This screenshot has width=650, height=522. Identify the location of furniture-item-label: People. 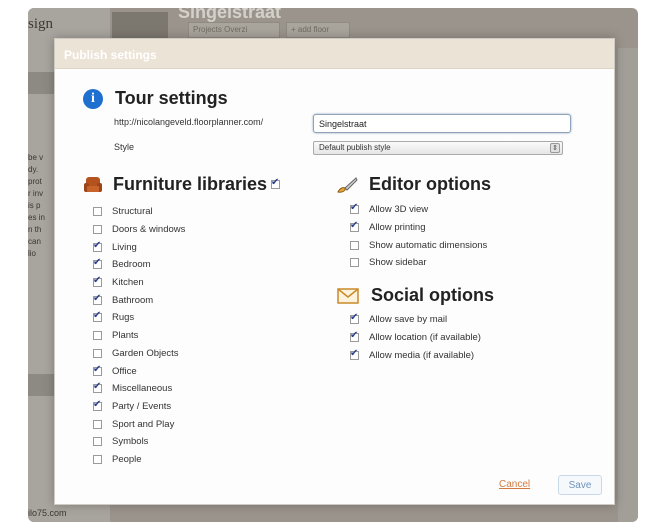
(127, 459).